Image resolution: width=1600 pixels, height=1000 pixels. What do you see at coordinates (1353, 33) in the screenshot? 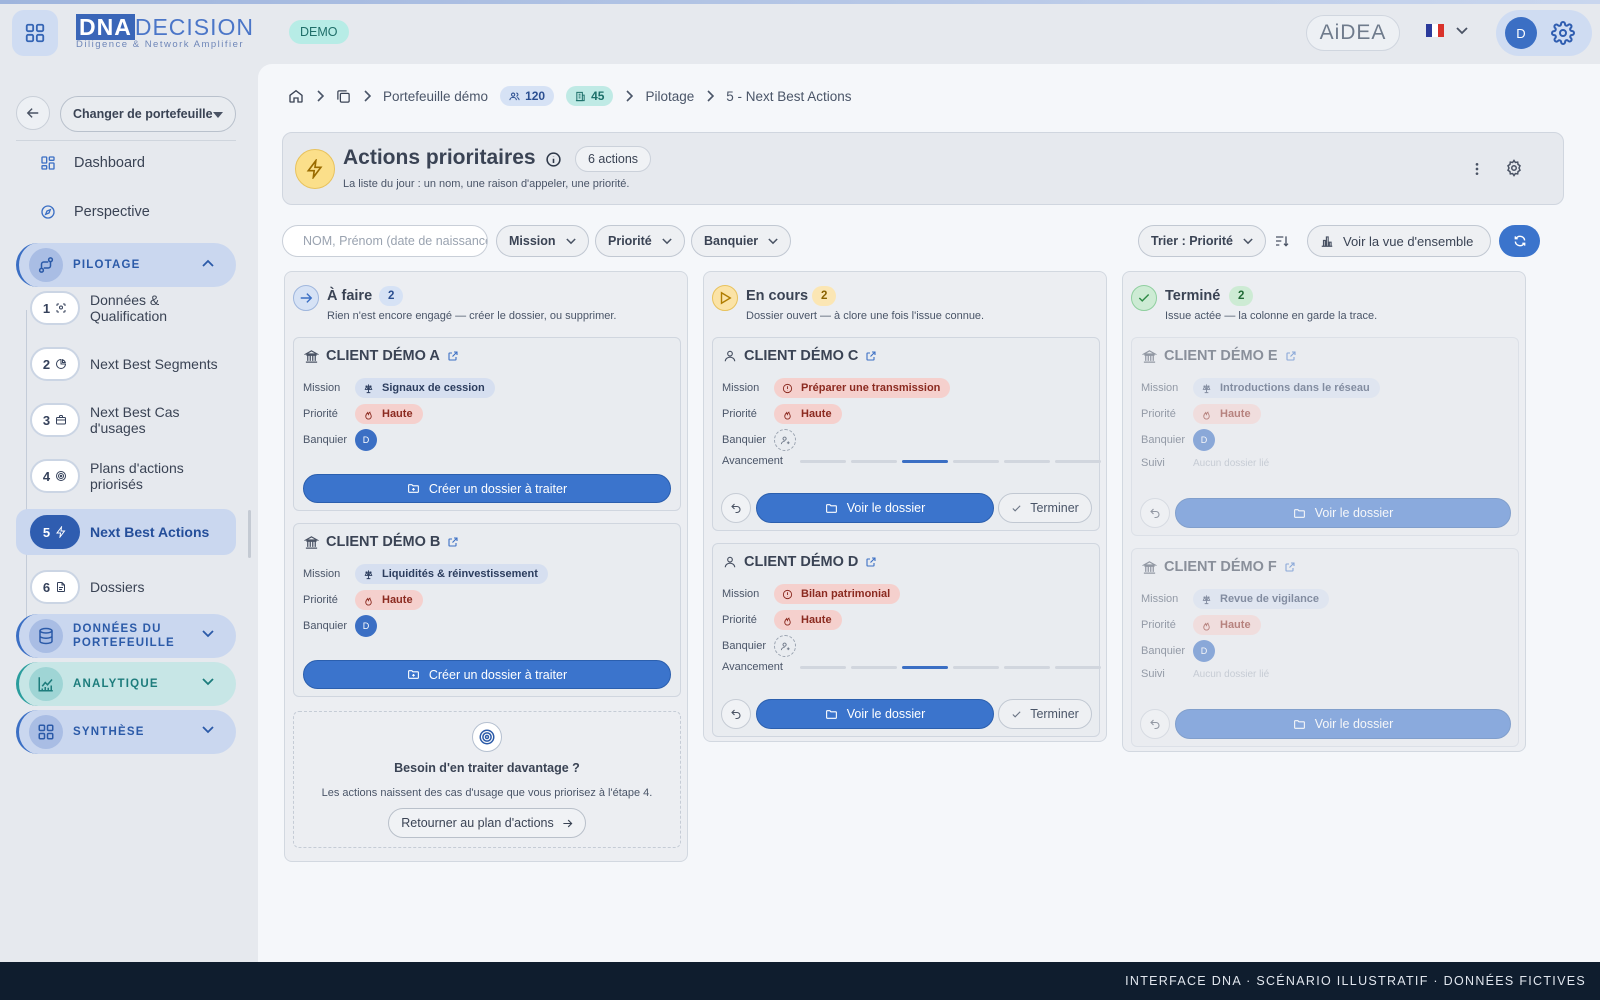
I see `aidea-assistant-button: AiDEA` at bounding box center [1353, 33].